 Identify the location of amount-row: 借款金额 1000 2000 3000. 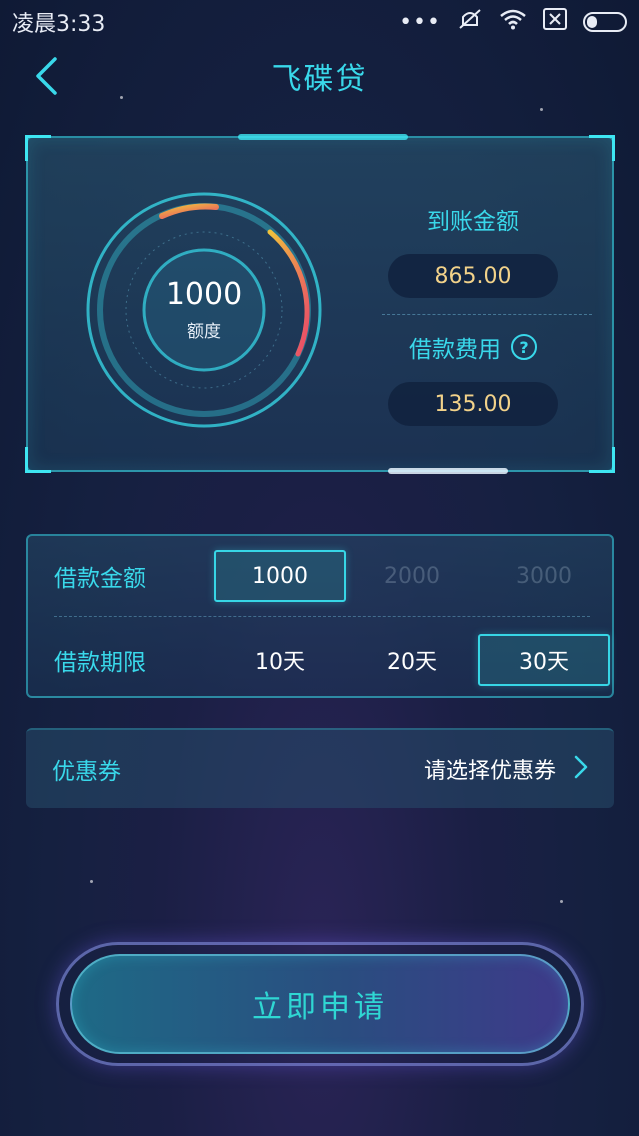
(320, 576).